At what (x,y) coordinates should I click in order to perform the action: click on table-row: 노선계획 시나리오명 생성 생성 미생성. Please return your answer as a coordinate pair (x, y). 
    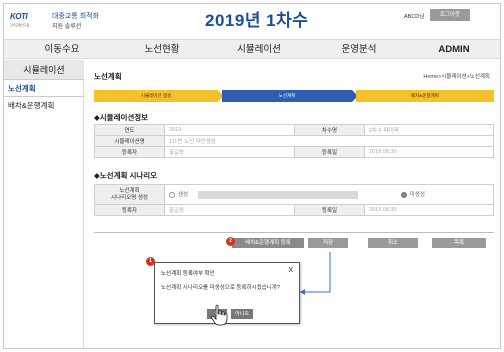
    Looking at the image, I should click on (294, 194).